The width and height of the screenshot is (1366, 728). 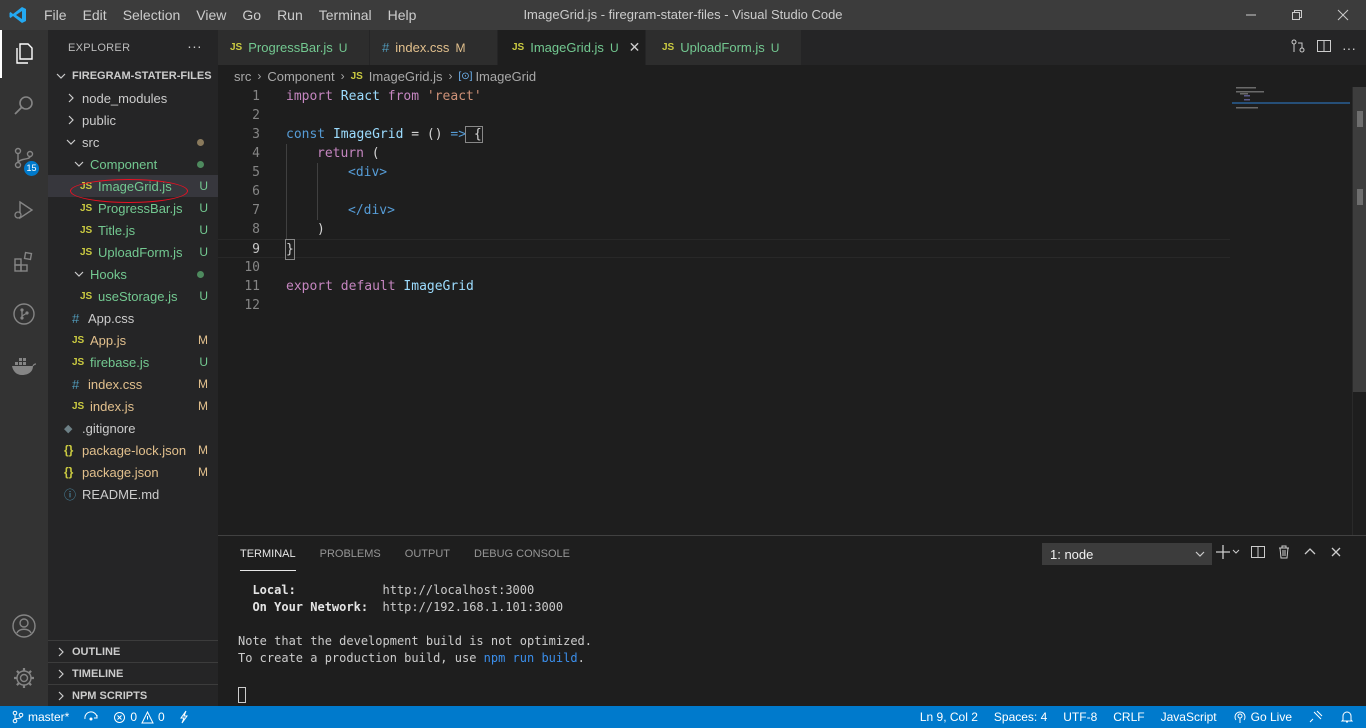 What do you see at coordinates (98, 673) in the screenshot?
I see `section-label: TIMELINE` at bounding box center [98, 673].